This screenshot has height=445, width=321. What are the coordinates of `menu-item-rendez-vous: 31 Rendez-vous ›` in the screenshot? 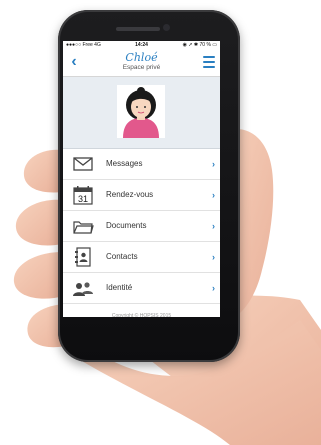 It's located at (141, 195).